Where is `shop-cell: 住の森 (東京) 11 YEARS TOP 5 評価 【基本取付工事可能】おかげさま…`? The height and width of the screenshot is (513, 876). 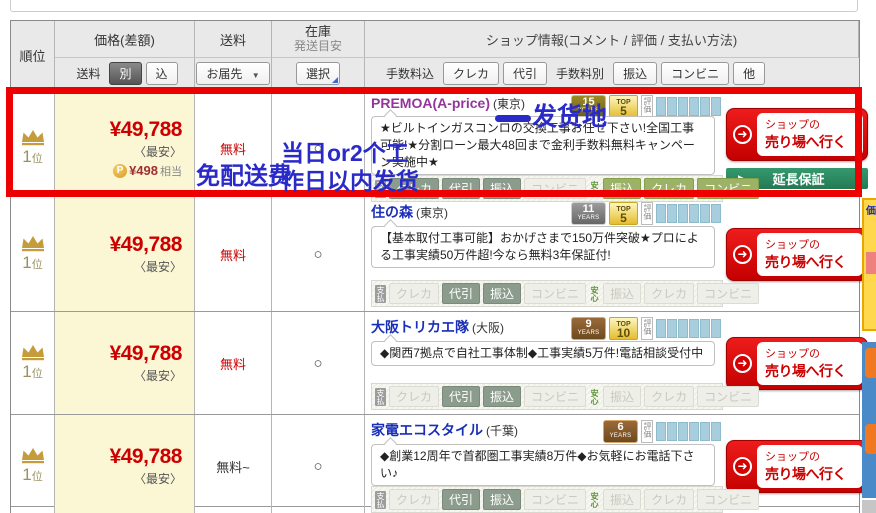
shop-cell: 住の森 (東京) 11 YEARS TOP 5 評価 【基本取付工事可能】おかげさま… is located at coordinates (620, 254).